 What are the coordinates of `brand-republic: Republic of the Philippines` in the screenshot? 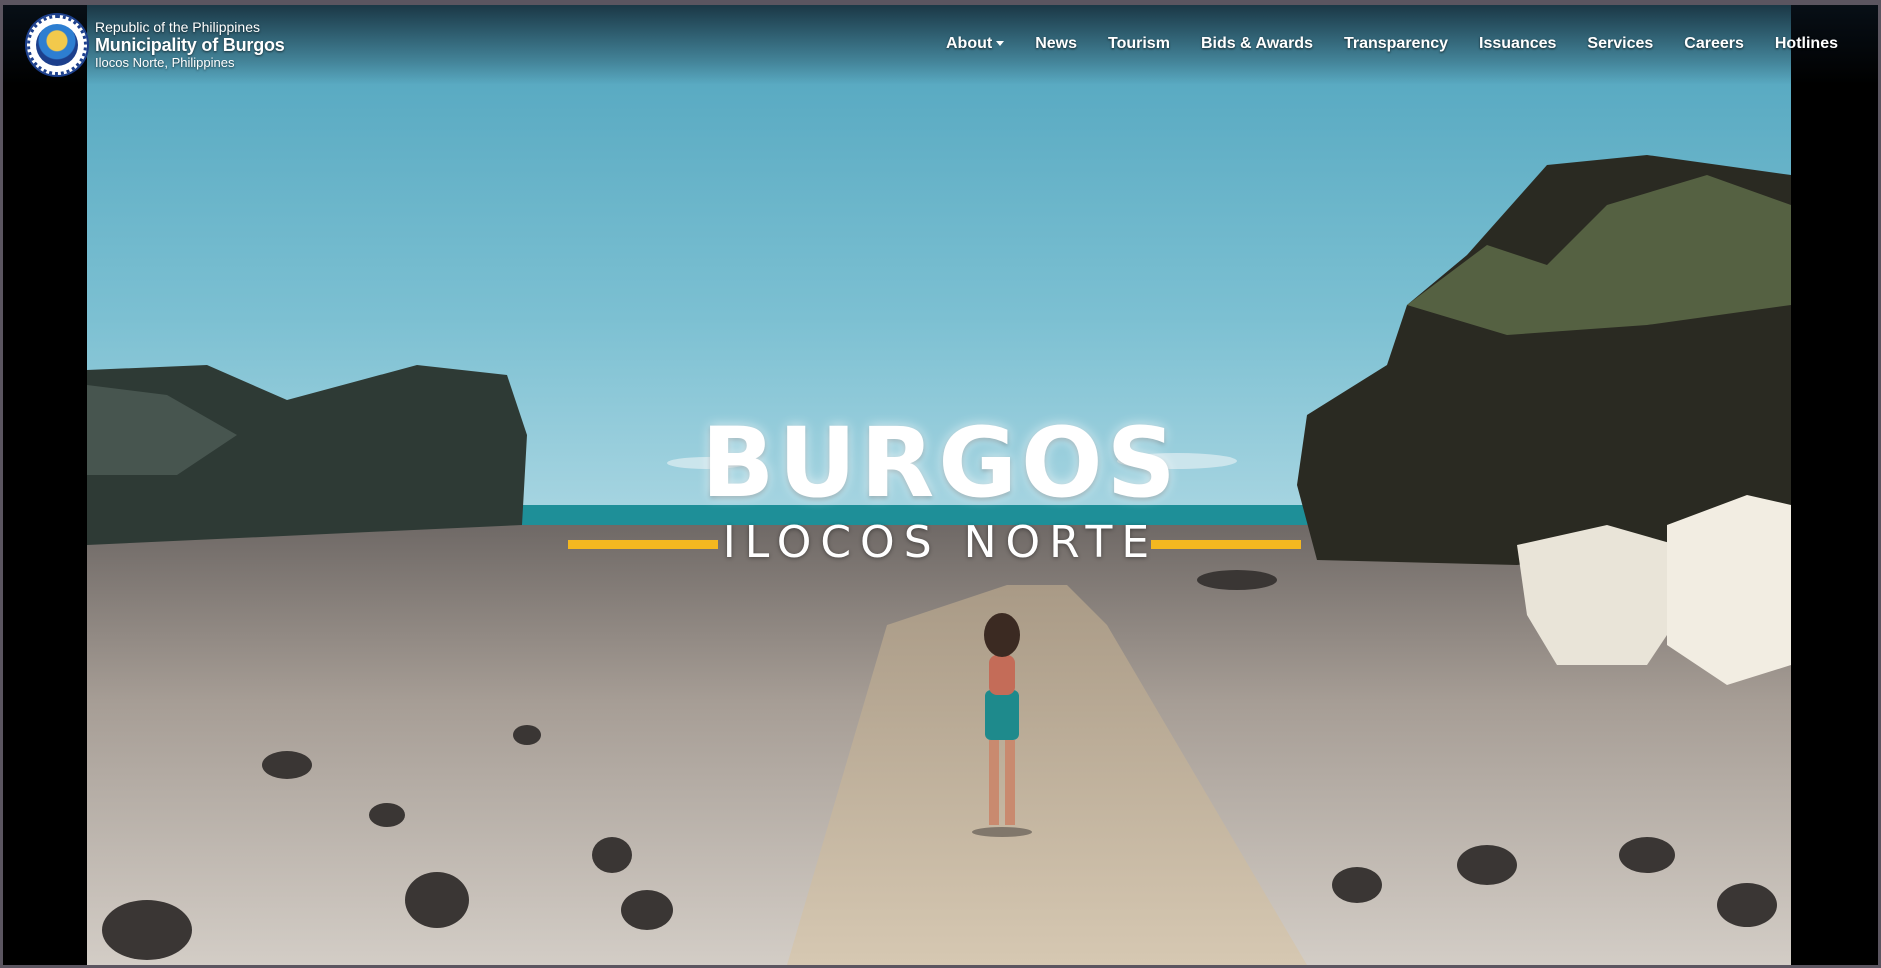 It's located at (177, 27).